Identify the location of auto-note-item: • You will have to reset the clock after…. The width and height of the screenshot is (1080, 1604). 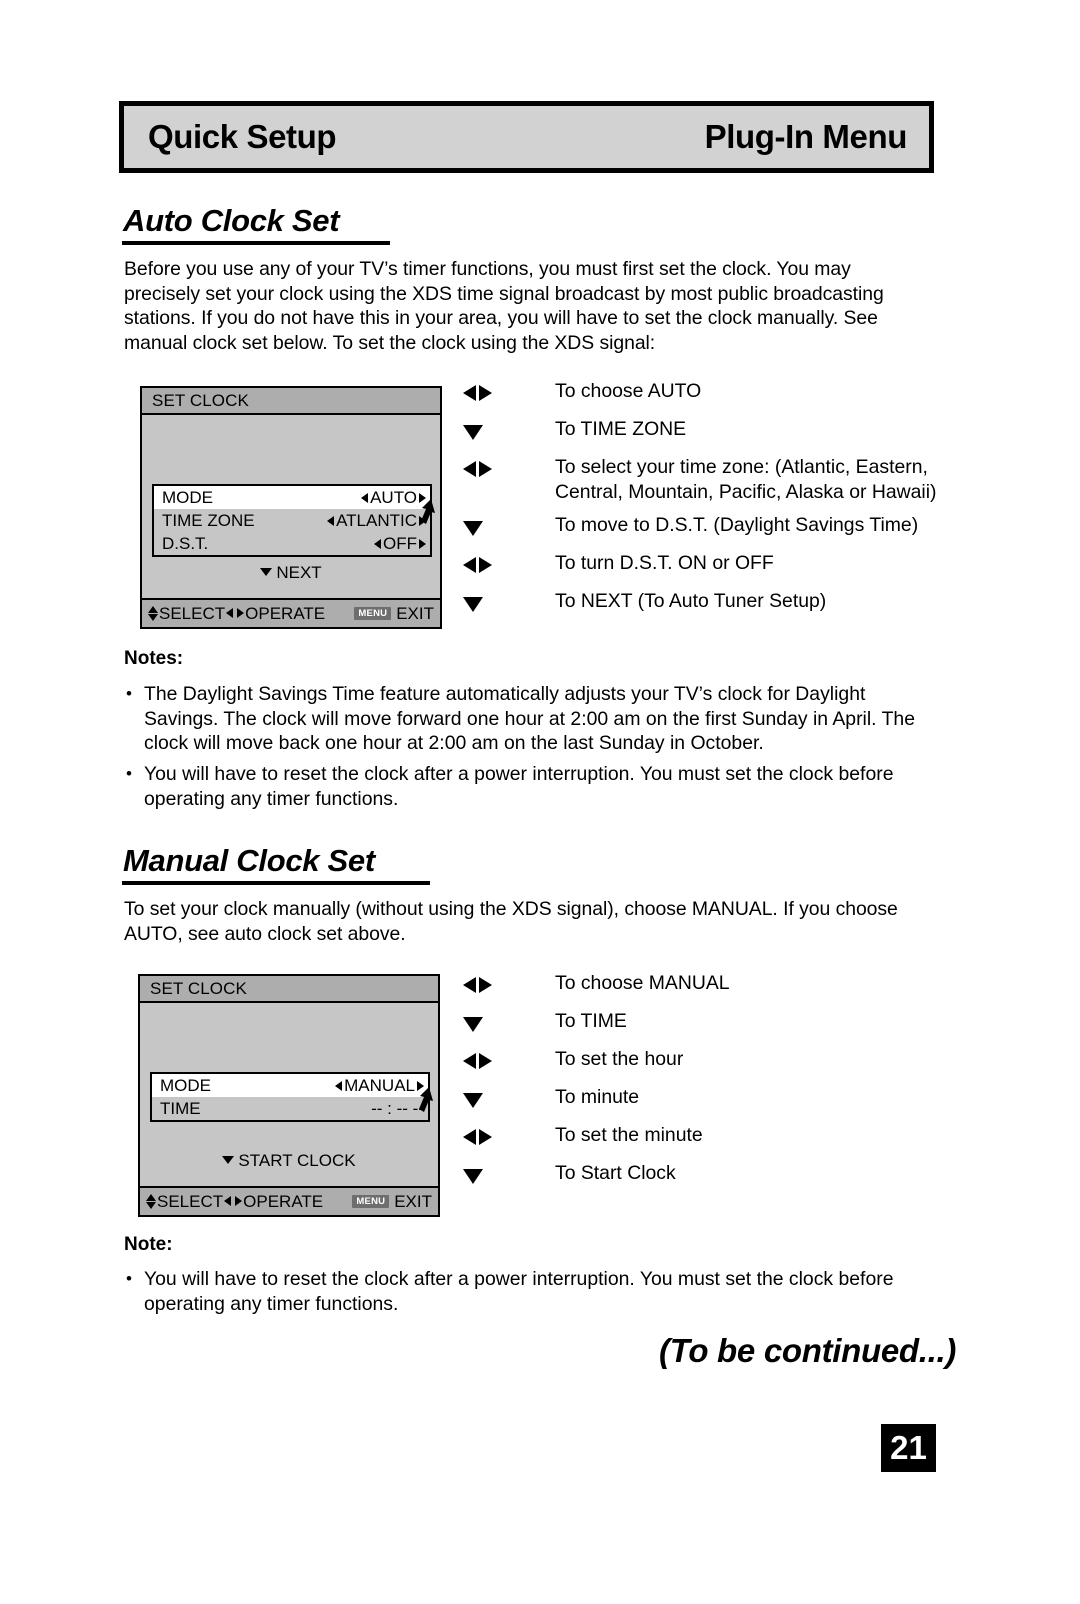
(526, 786).